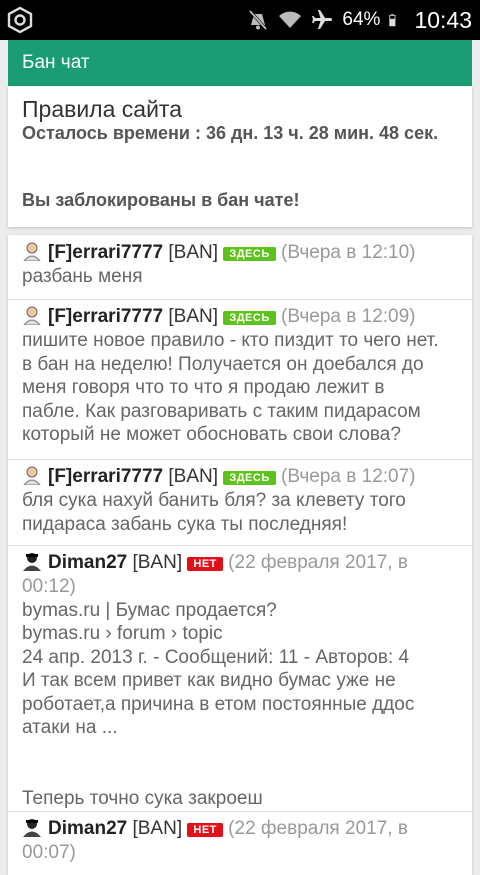  Describe the element at coordinates (348, 252) in the screenshot. I see `message-time: (Вчера в 12:10)` at that location.